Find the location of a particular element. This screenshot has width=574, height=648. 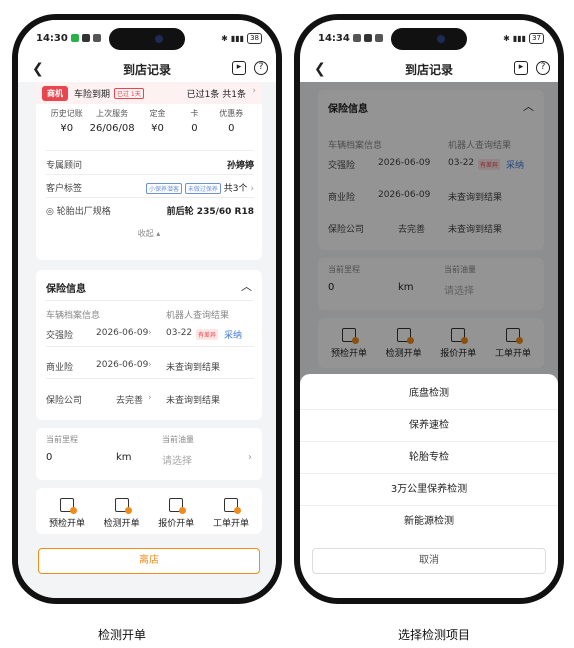

tool-label: 预检开单 is located at coordinates (66, 524).